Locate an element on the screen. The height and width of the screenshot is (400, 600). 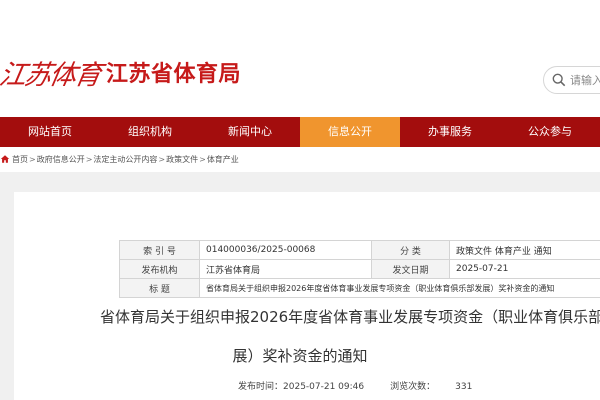
logo-calligraphy: 江苏体育 is located at coordinates (51, 75).